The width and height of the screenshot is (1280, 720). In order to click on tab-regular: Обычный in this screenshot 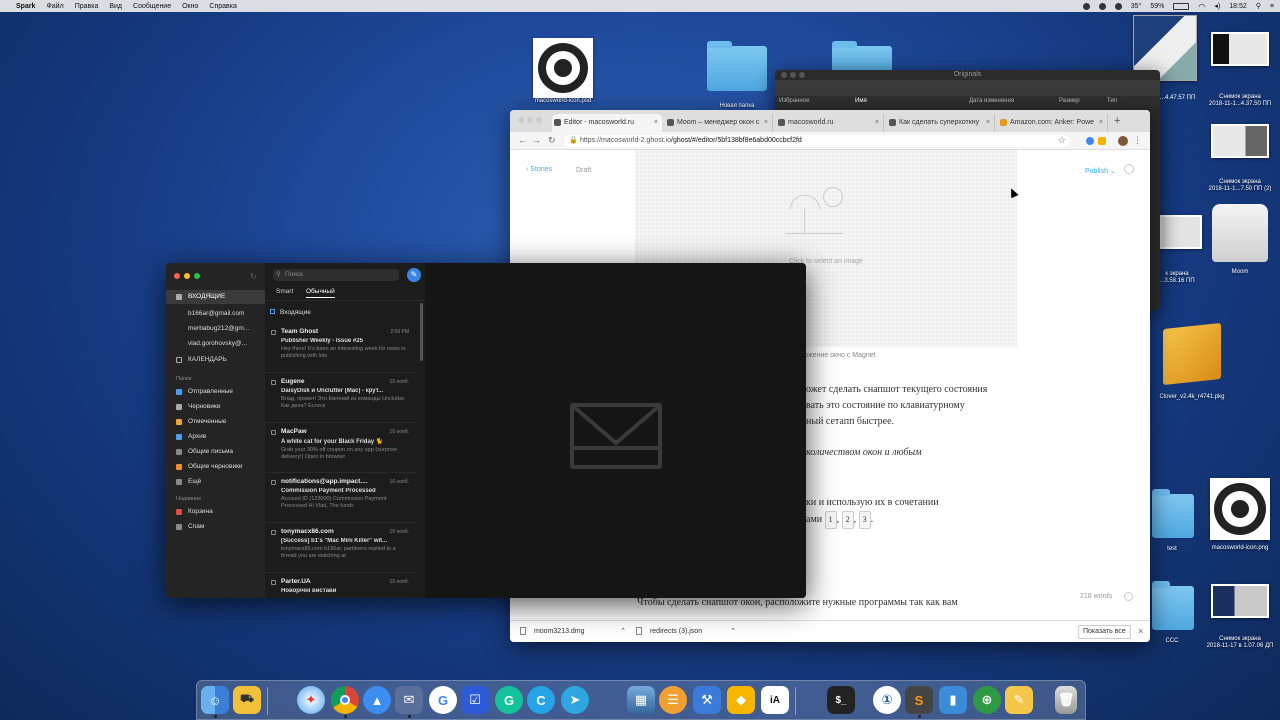, I will do `click(320, 293)`.